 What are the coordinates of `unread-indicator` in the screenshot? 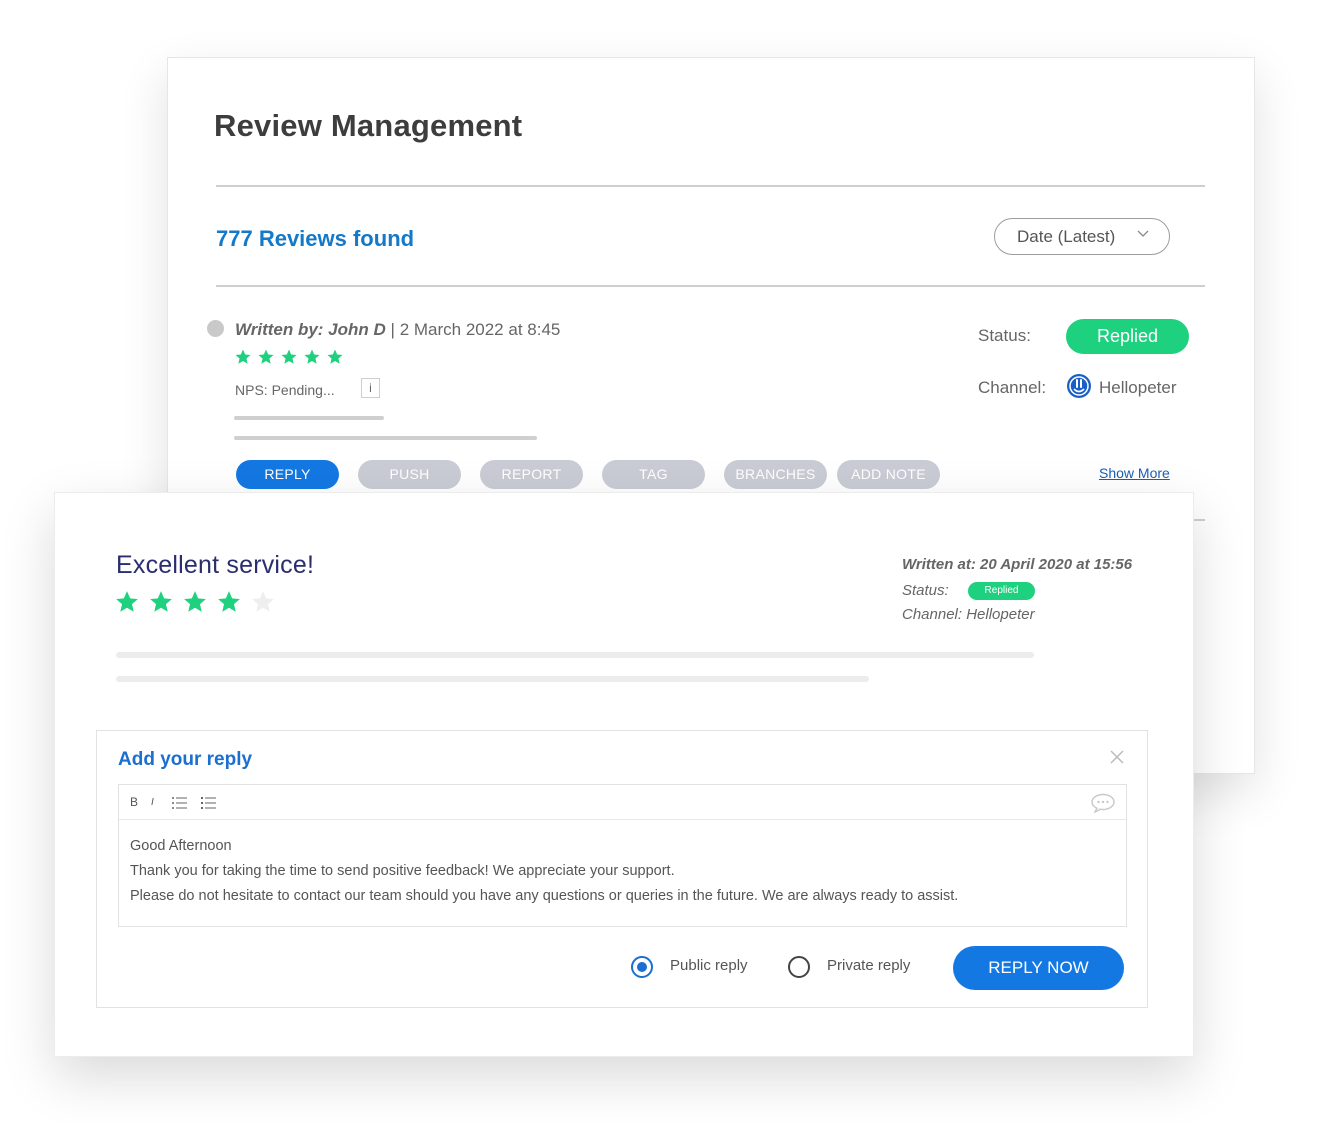 It's located at (215, 328).